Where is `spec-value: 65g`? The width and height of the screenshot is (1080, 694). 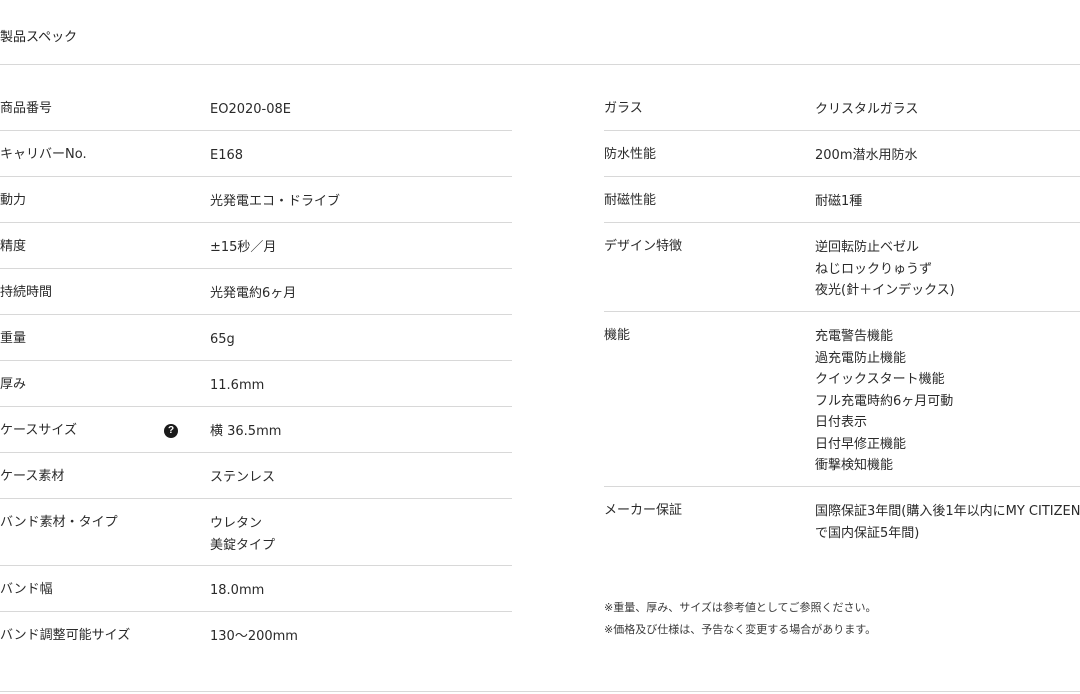
spec-value: 65g is located at coordinates (361, 340).